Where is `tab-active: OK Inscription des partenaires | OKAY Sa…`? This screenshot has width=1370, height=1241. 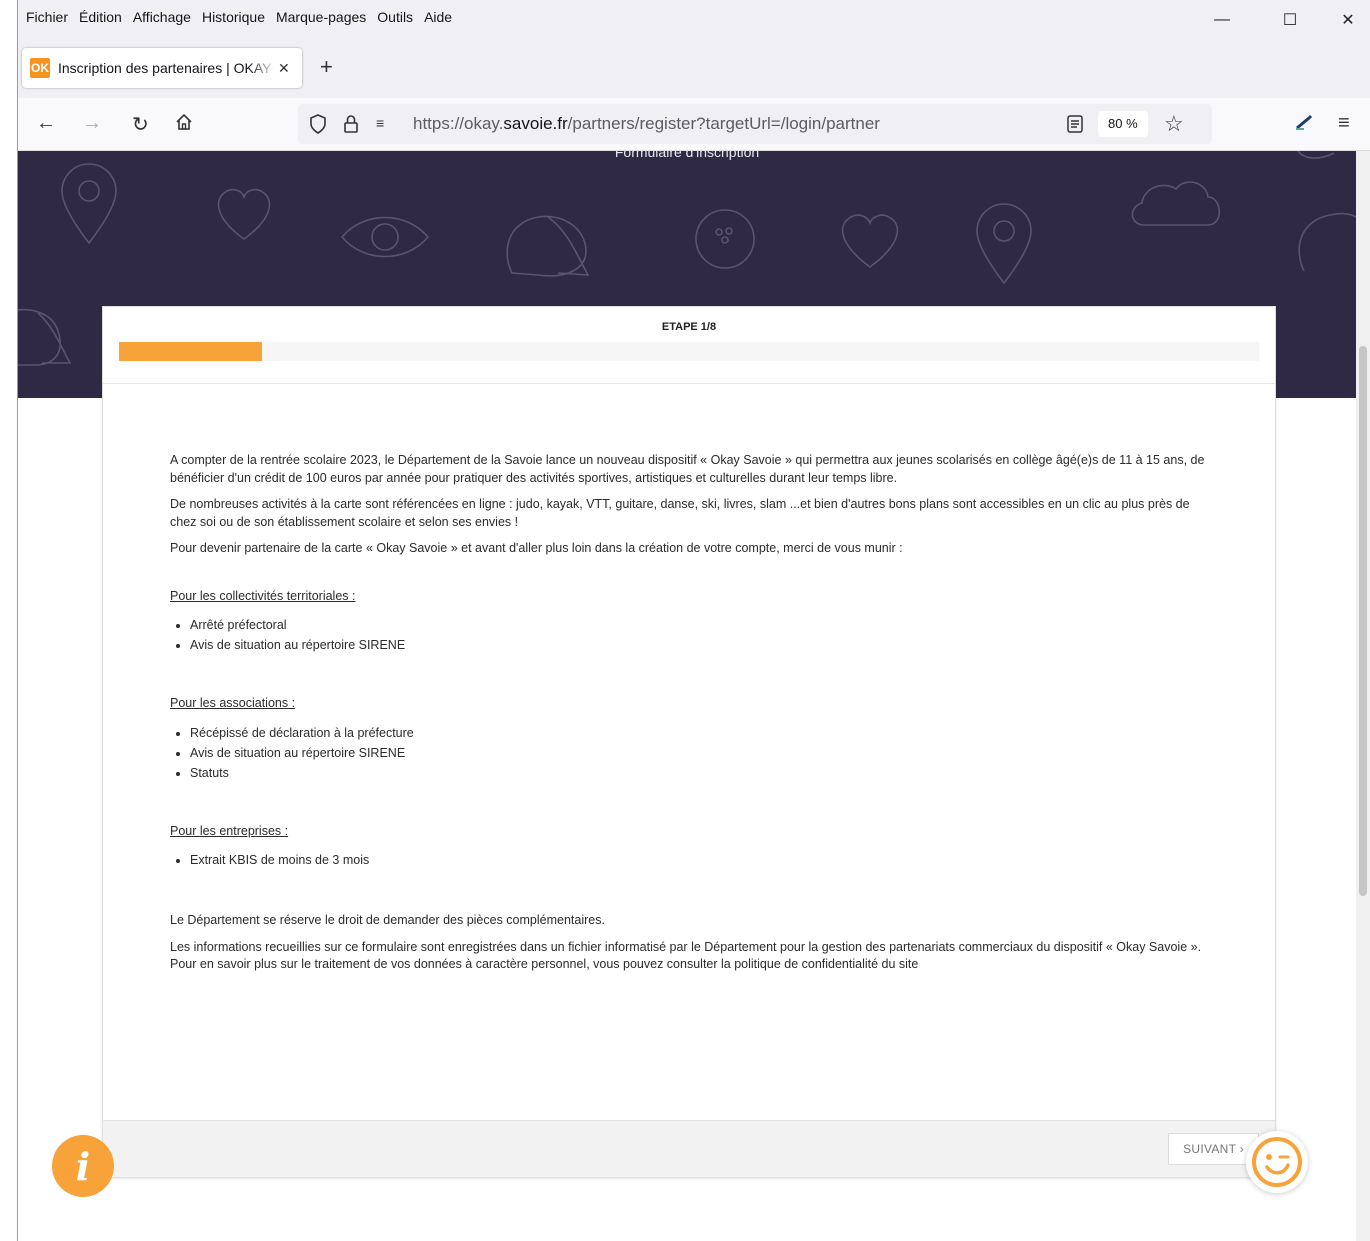
tab-active: OK Inscription des partenaires | OKAY Sa… is located at coordinates (162, 68).